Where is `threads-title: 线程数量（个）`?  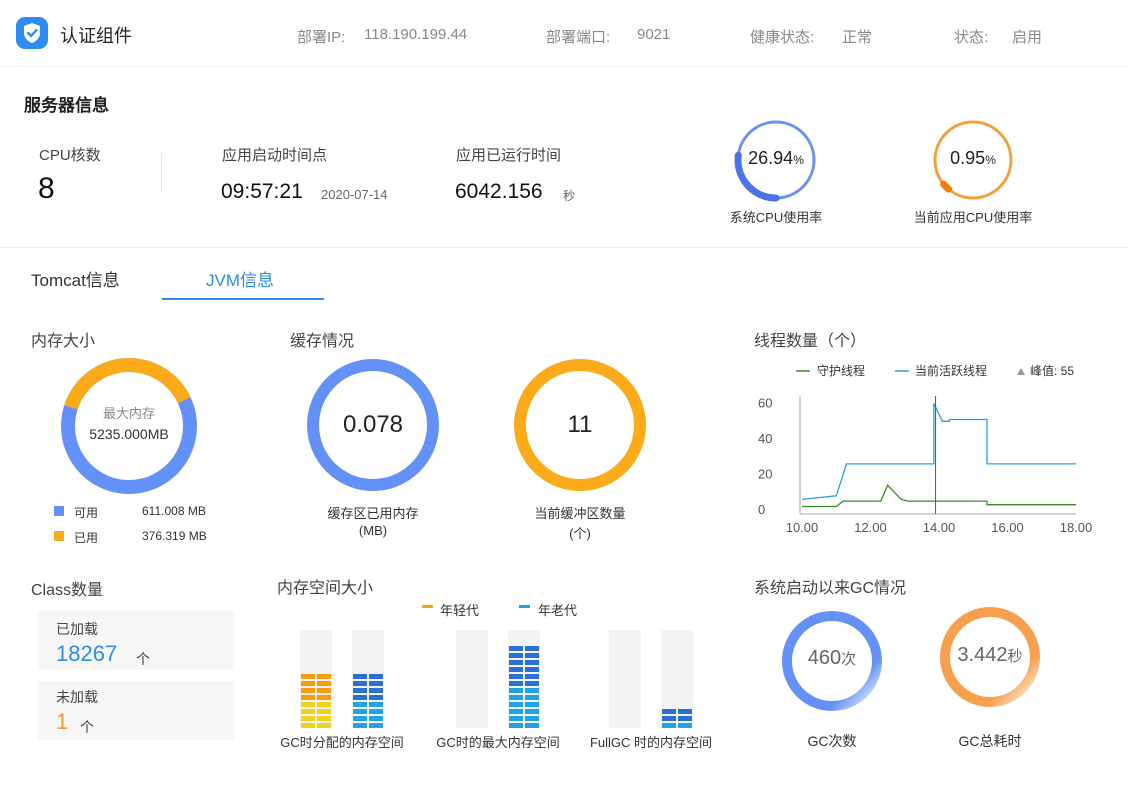
threads-title: 线程数量（个） is located at coordinates (810, 341).